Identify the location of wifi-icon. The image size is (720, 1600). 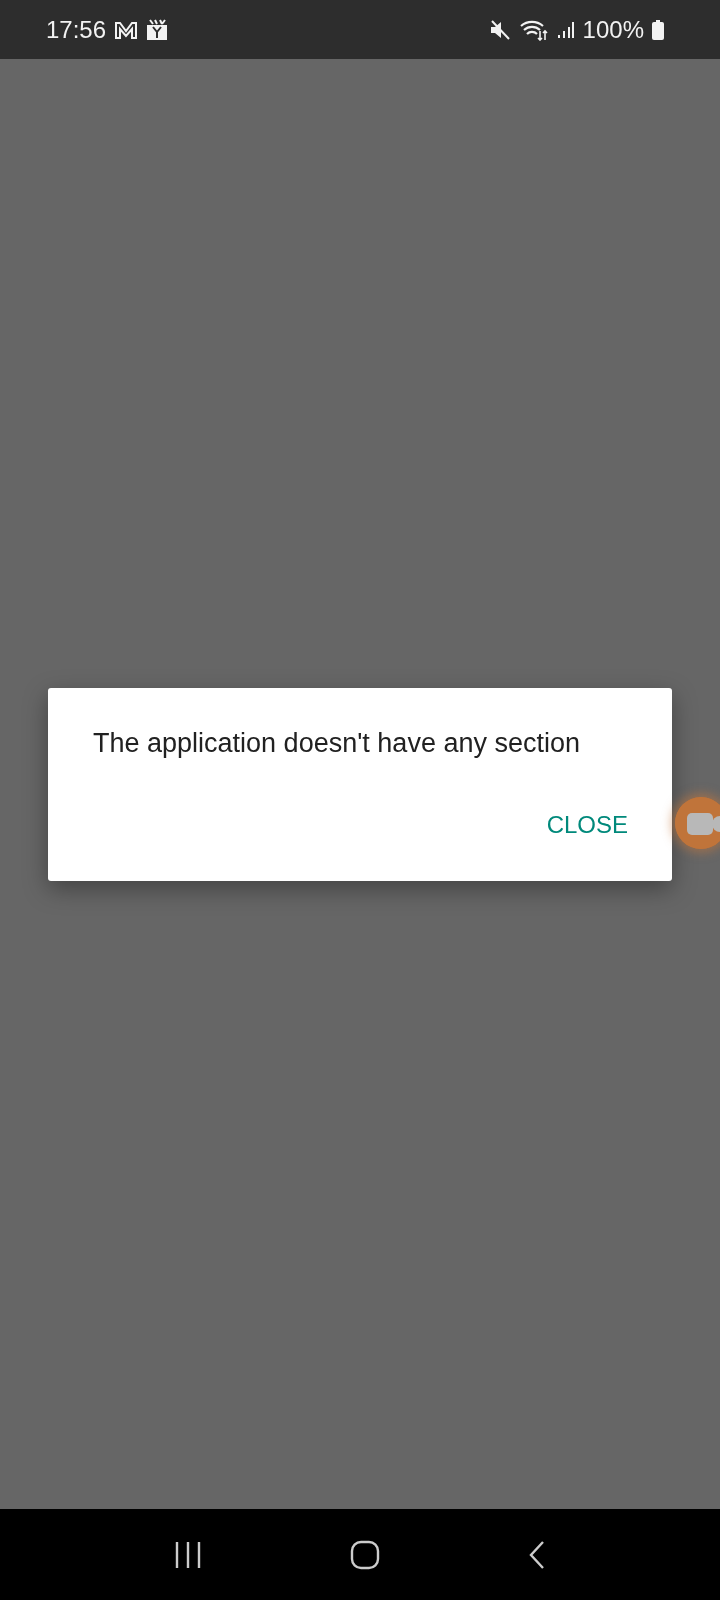
(533, 29).